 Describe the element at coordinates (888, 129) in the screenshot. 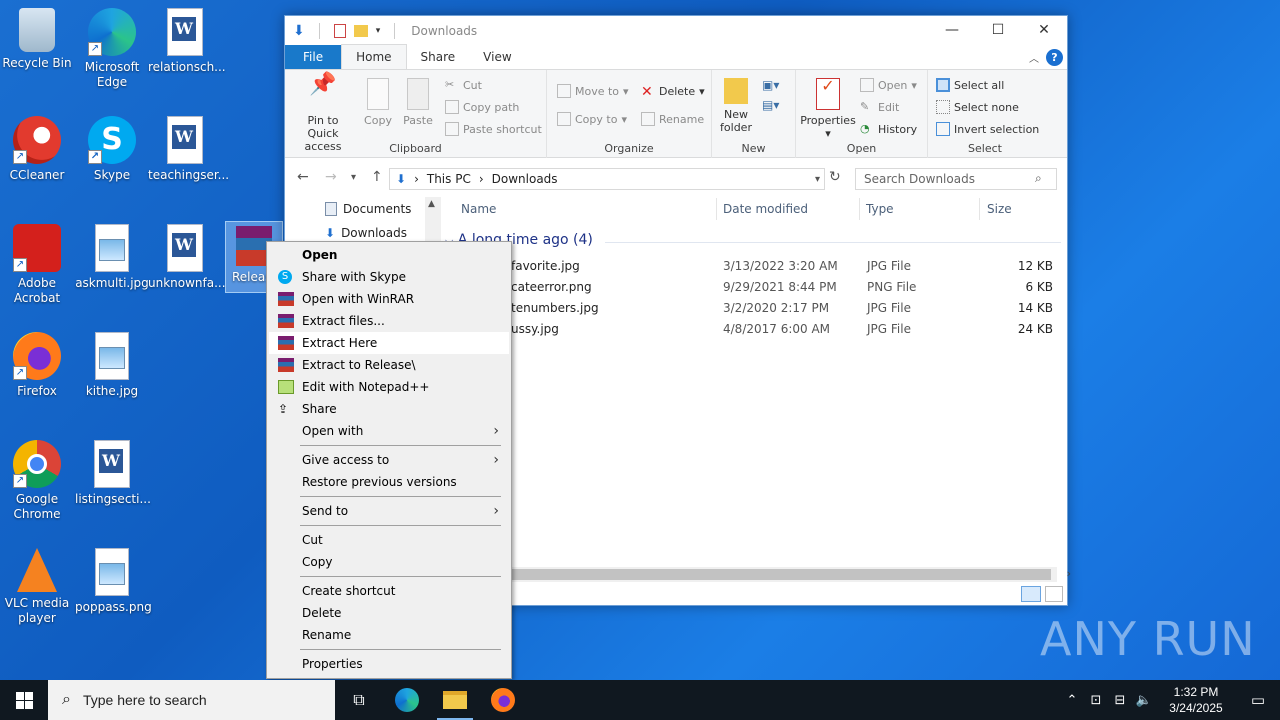

I see `history-button: ◔ History` at that location.